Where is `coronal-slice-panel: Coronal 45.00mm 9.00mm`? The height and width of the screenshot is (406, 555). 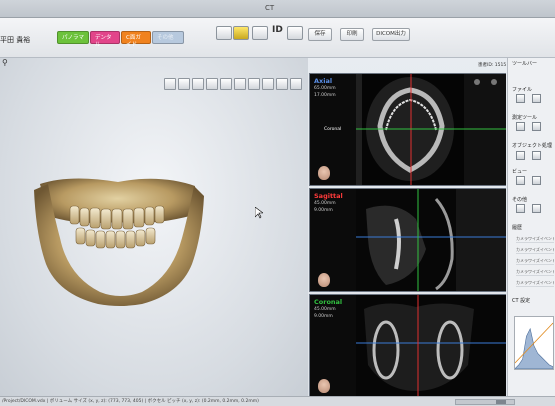 coronal-slice-panel: Coronal 45.00mm 9.00mm is located at coordinates (407, 345).